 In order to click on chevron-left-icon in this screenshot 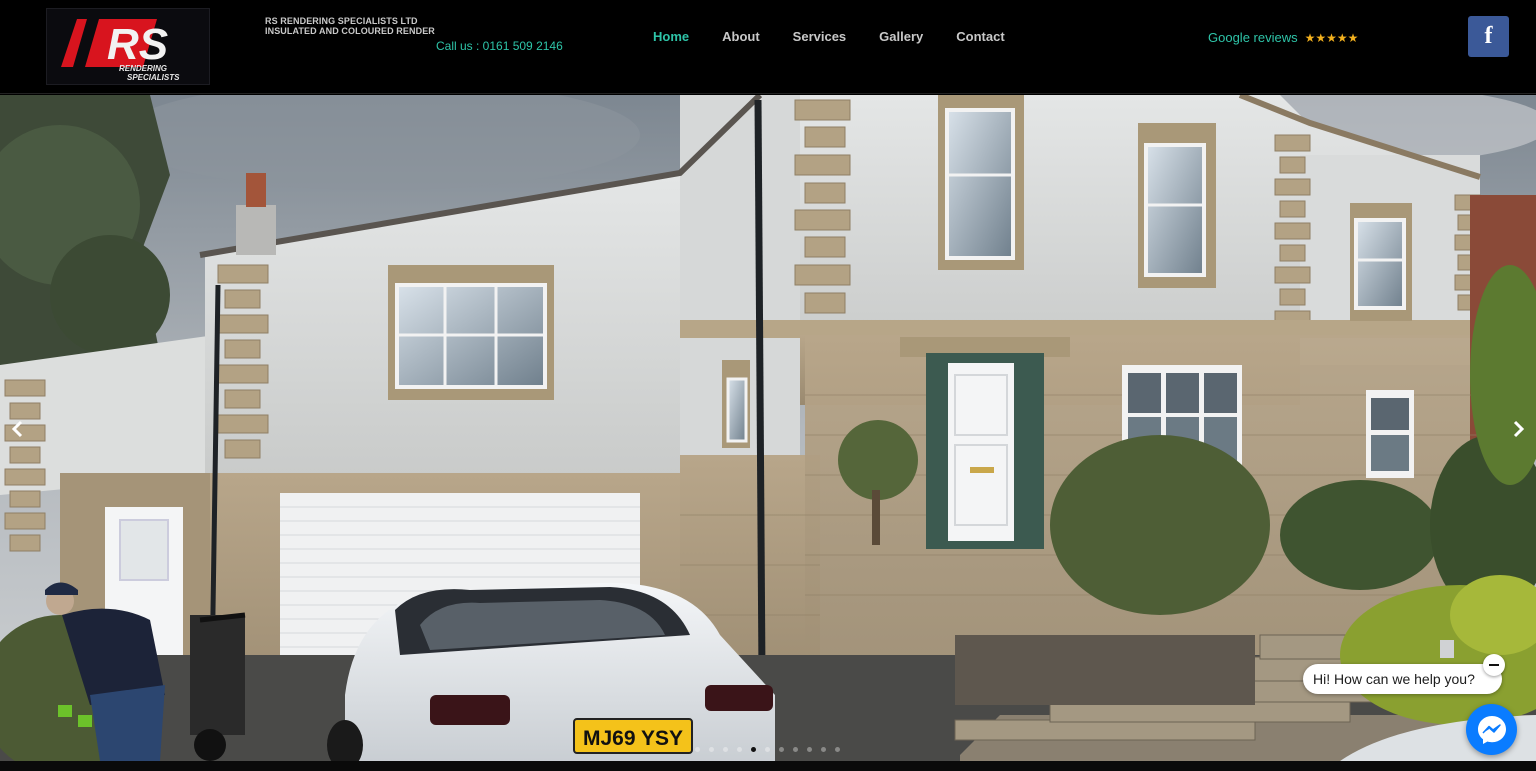, I will do `click(17, 429)`.